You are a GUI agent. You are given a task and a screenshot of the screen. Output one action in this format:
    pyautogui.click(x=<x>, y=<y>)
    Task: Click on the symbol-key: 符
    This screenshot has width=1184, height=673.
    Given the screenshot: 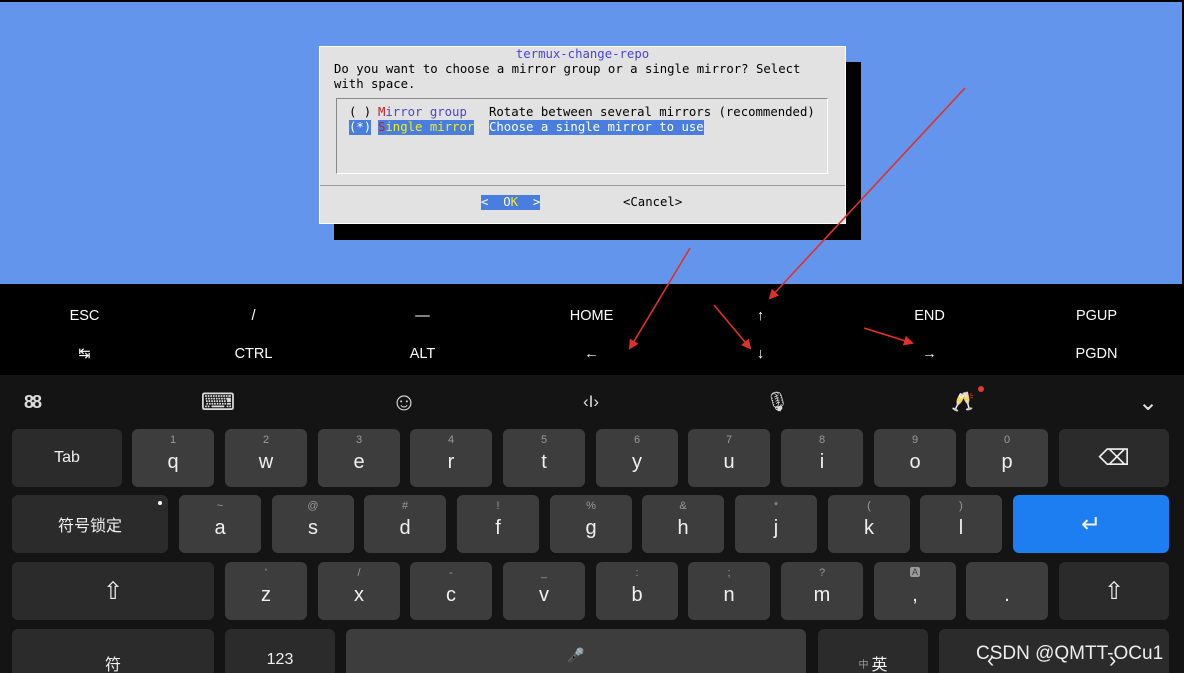 What is the action you would take?
    pyautogui.click(x=113, y=651)
    